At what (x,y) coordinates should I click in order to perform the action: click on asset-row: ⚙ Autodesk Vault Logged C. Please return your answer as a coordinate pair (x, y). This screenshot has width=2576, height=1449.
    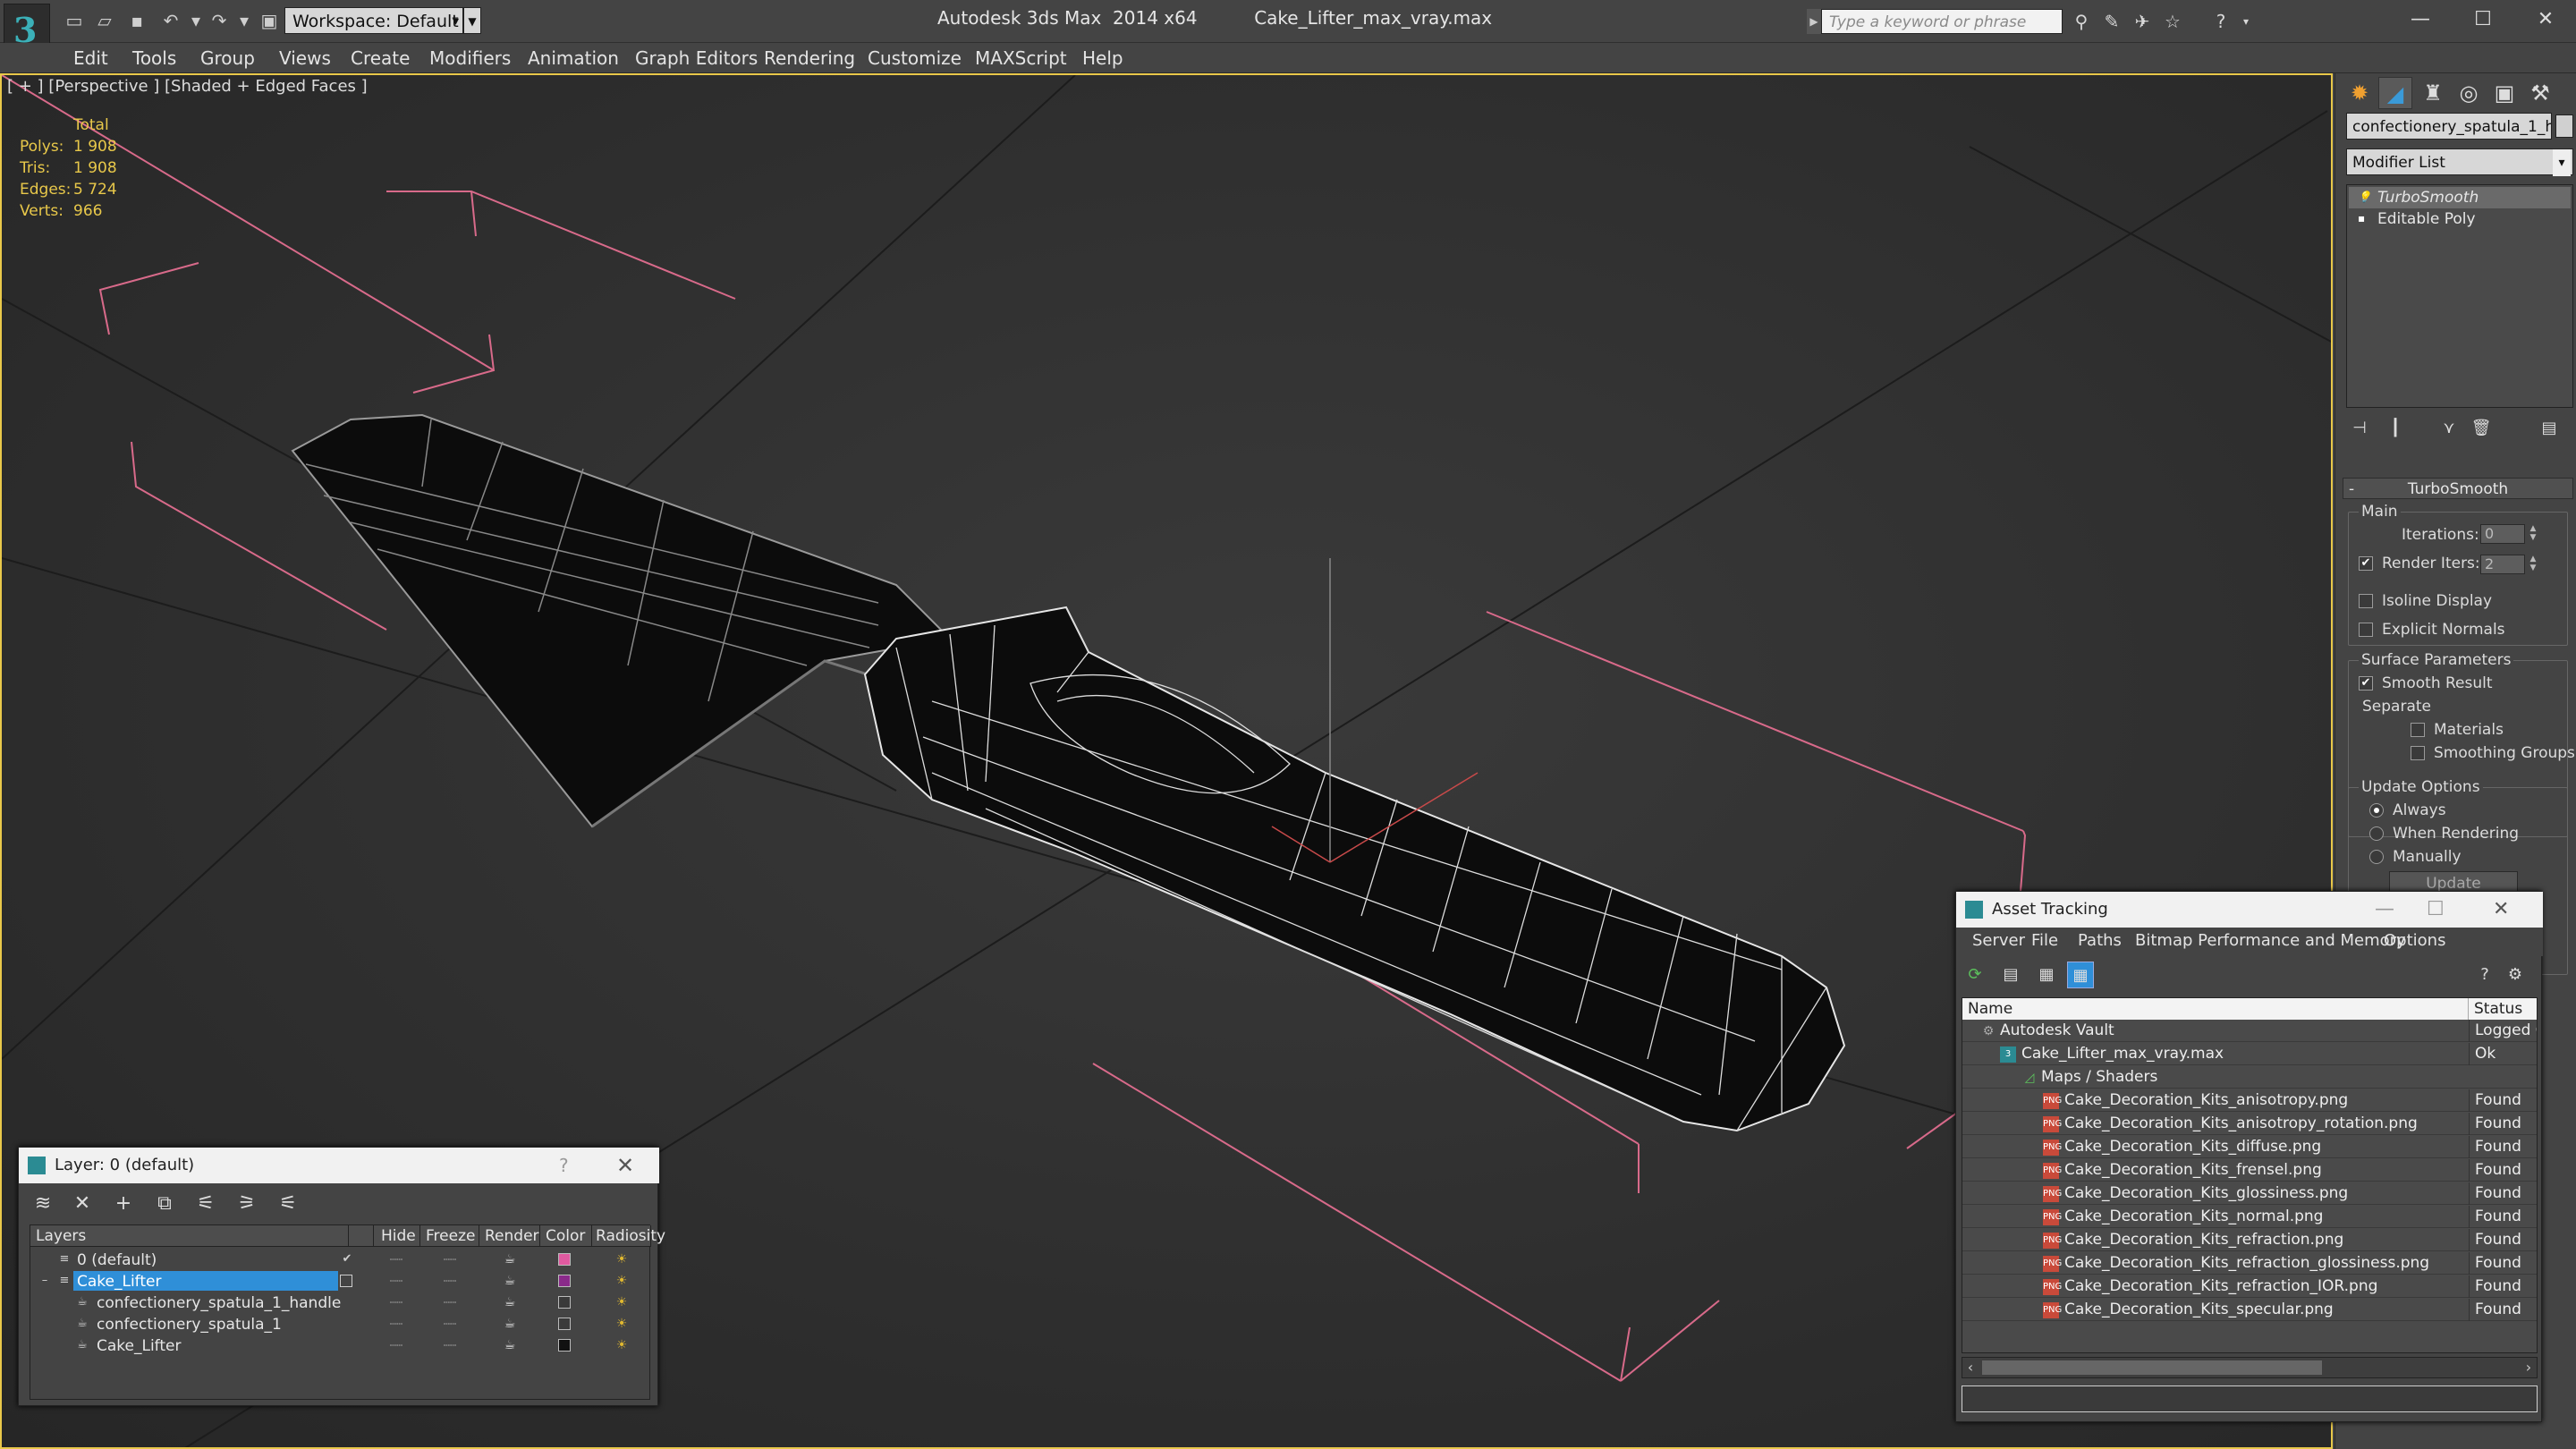
    Looking at the image, I should click on (2249, 1031).